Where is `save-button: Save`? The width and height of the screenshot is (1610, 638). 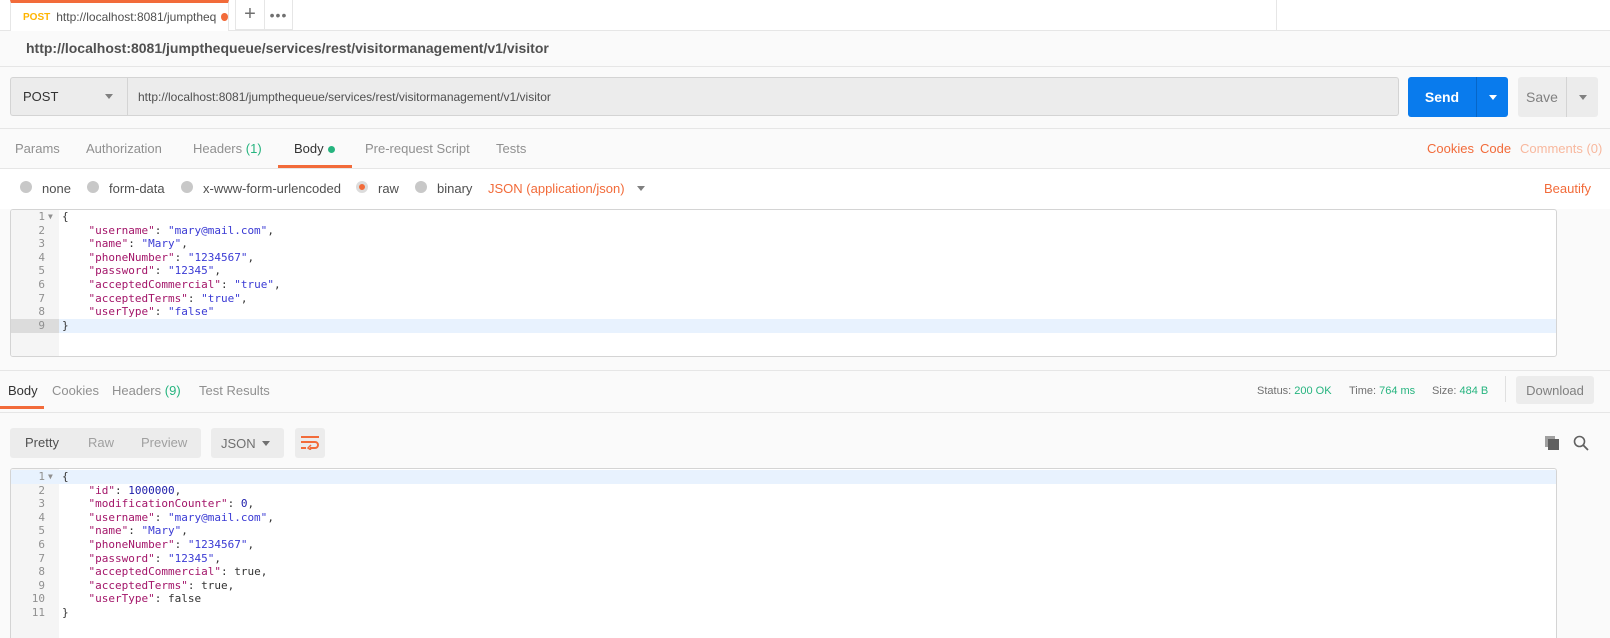 save-button: Save is located at coordinates (1558, 97).